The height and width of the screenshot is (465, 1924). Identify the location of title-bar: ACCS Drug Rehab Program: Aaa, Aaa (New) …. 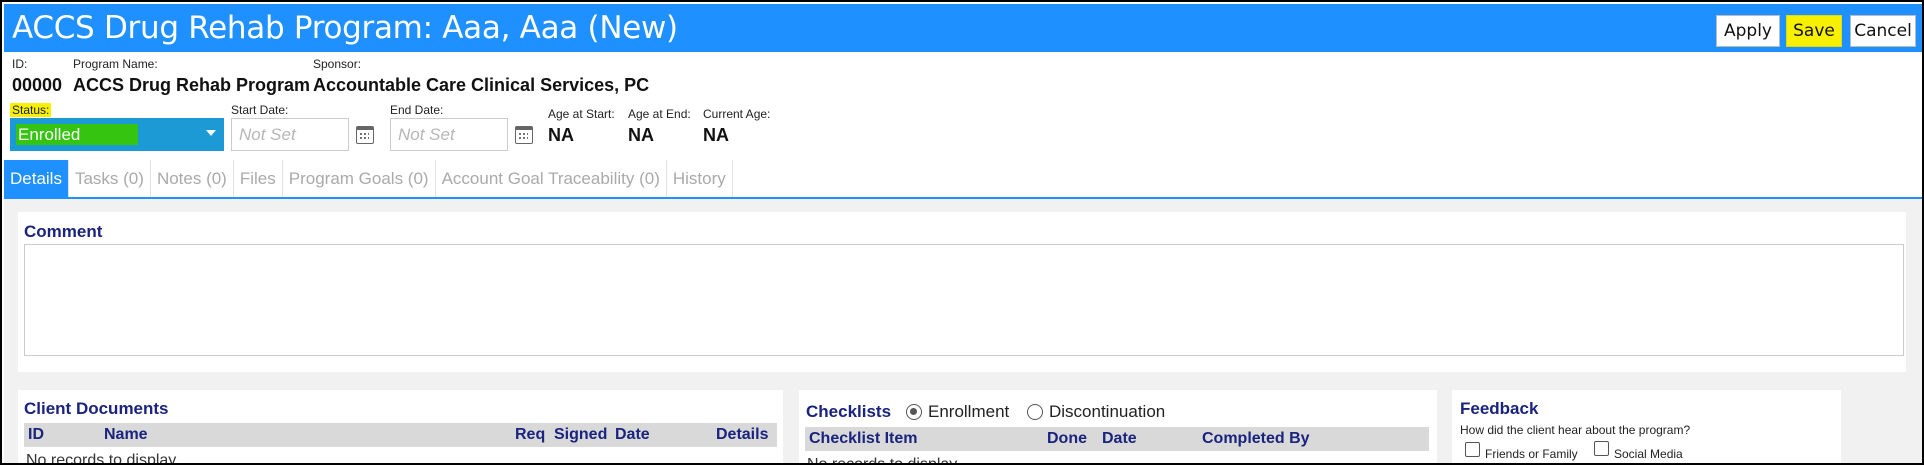
(963, 28).